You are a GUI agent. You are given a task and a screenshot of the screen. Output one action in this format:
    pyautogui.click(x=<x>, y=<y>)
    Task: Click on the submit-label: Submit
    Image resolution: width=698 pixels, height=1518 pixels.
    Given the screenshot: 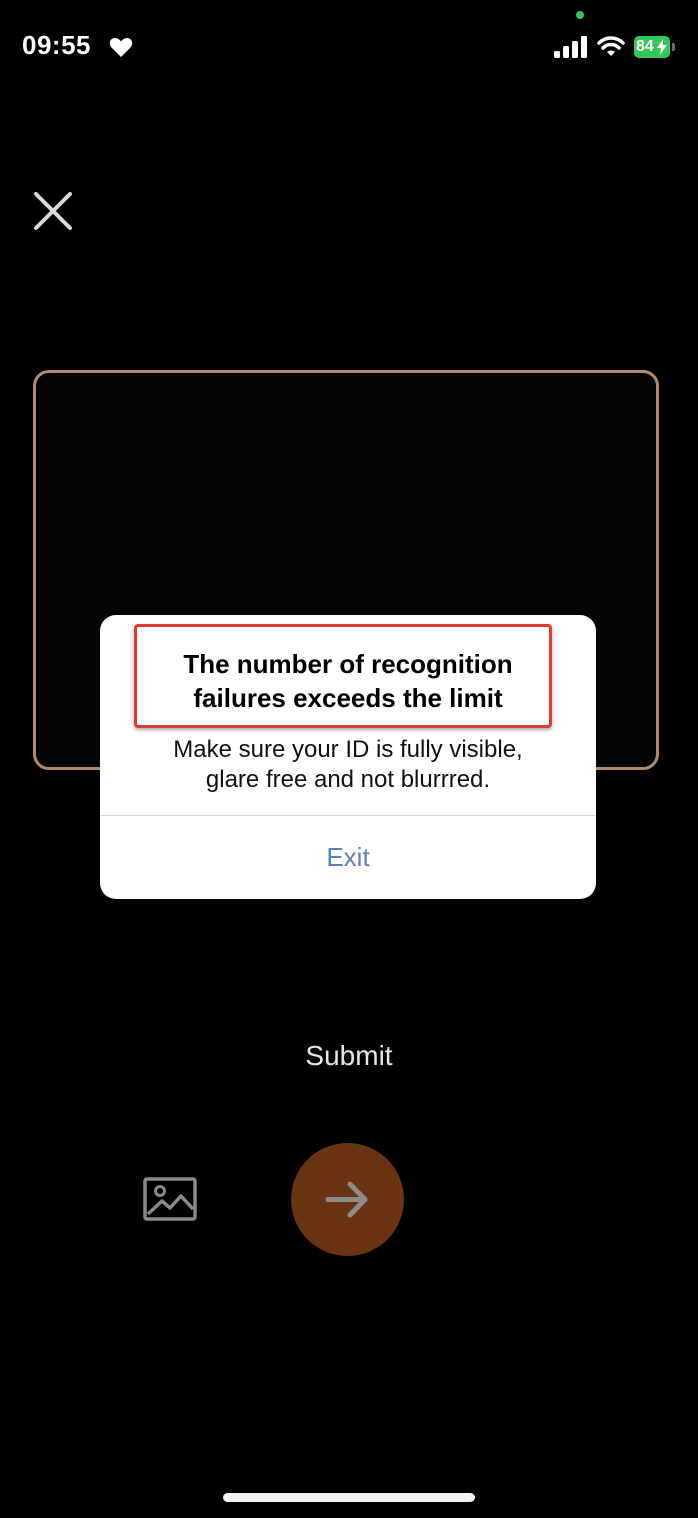 What is the action you would take?
    pyautogui.click(x=349, y=1055)
    